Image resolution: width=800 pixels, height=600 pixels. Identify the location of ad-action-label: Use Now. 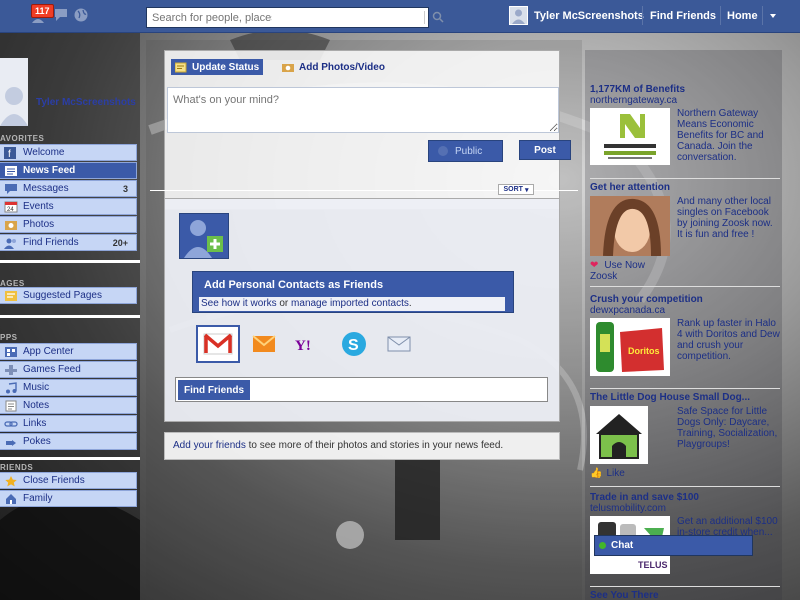
(624, 265).